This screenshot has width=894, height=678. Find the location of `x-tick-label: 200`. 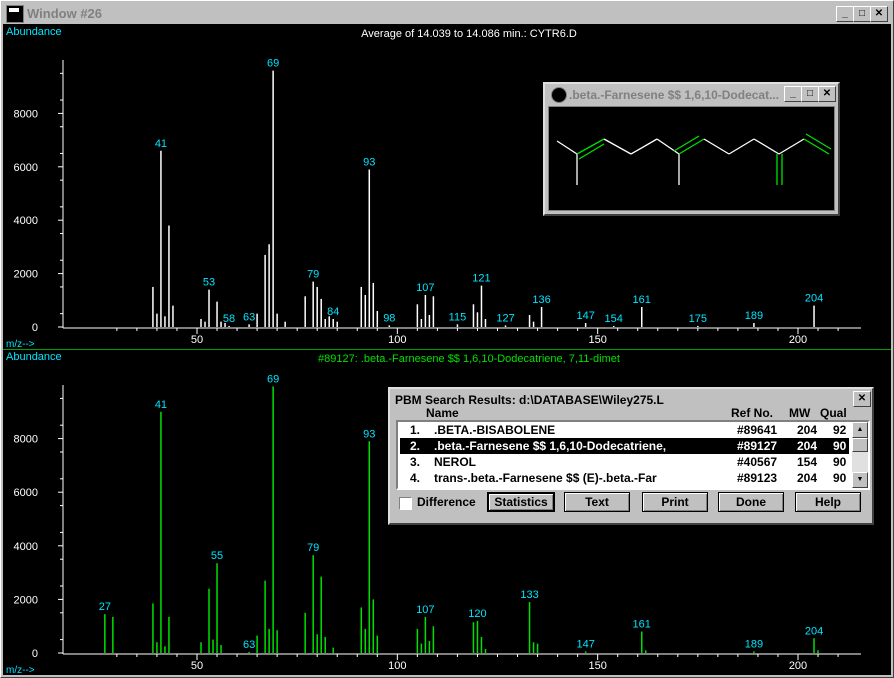

x-tick-label: 200 is located at coordinates (798, 340).